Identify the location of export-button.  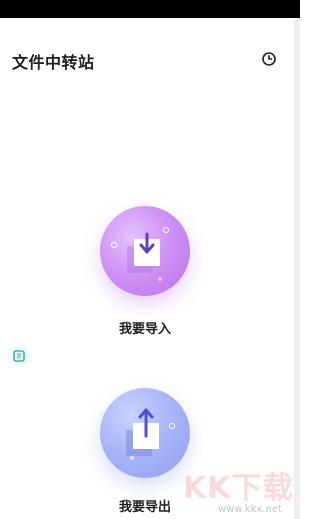
(145, 433).